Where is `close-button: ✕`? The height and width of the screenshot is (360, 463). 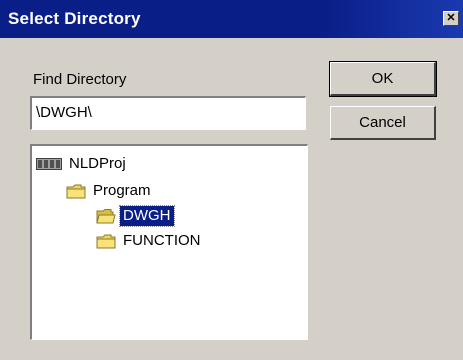
close-button: ✕ is located at coordinates (451, 18).